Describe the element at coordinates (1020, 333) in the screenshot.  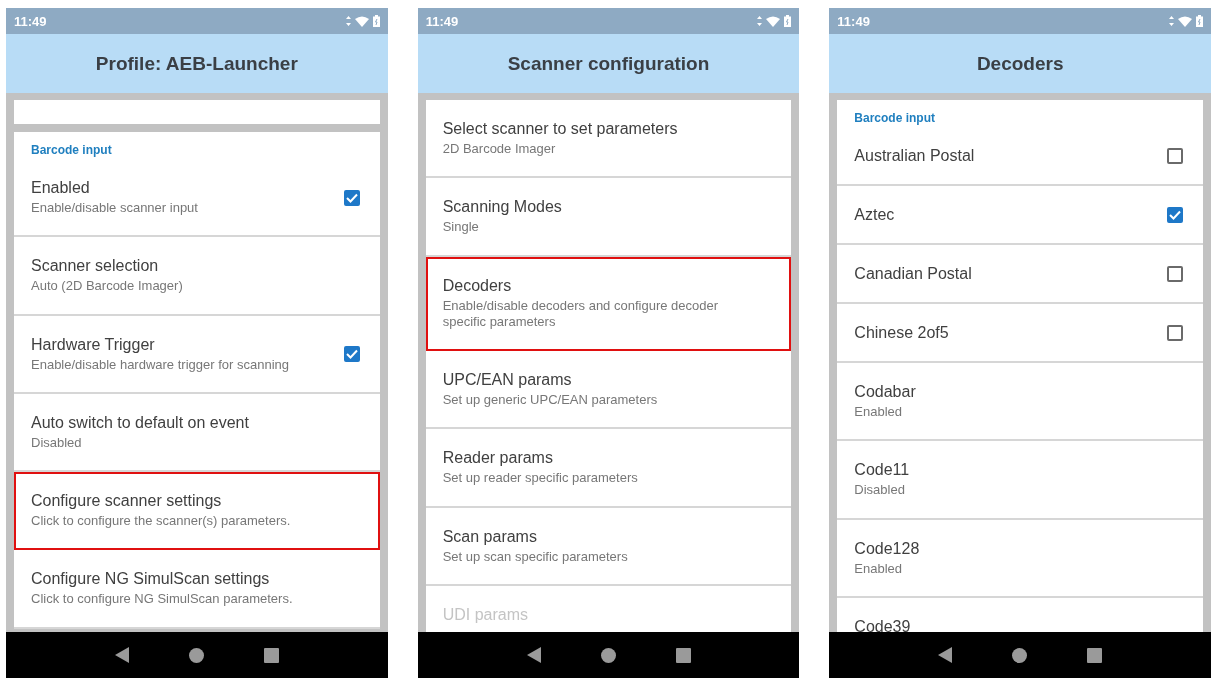
I see `setting-row: Chinese 2of5` at that location.